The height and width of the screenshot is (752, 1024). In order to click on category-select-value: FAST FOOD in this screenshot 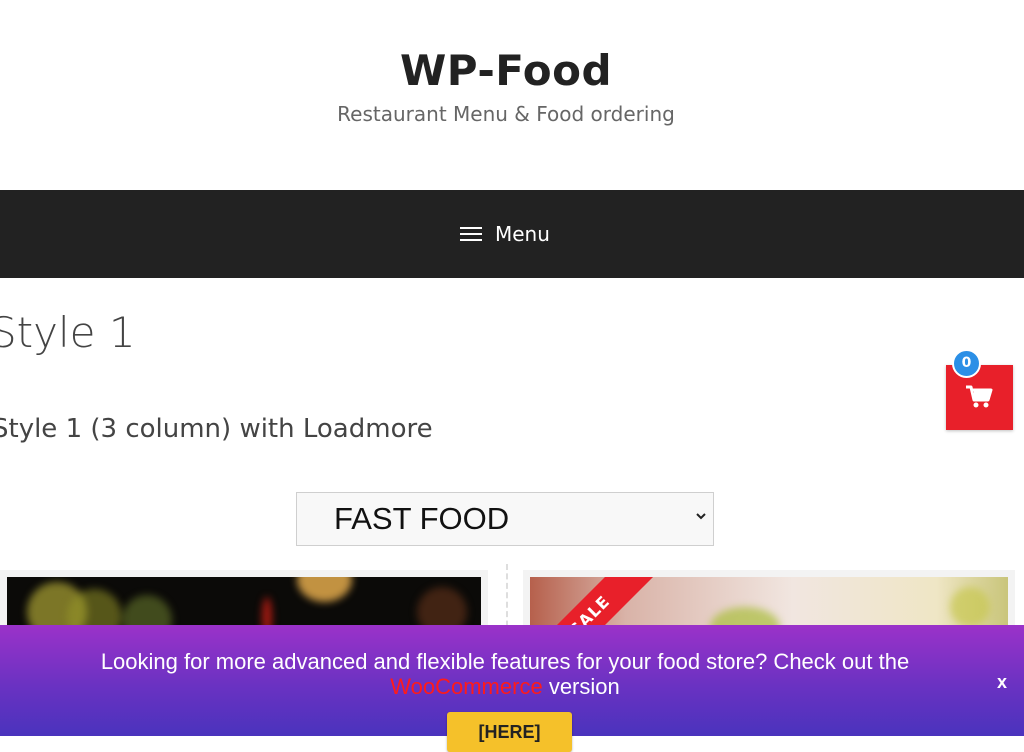, I will do `click(422, 518)`.